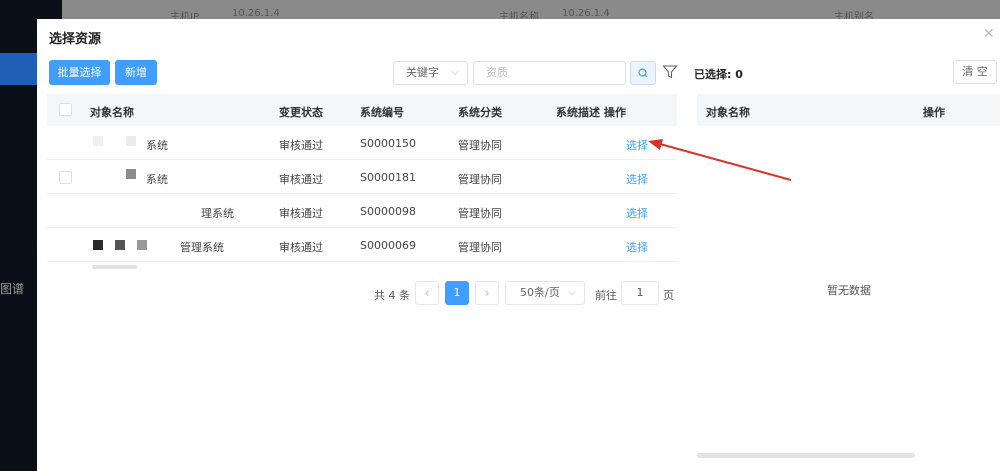 This screenshot has height=471, width=1000. I want to click on empty-state: 暂无数据, so click(849, 290).